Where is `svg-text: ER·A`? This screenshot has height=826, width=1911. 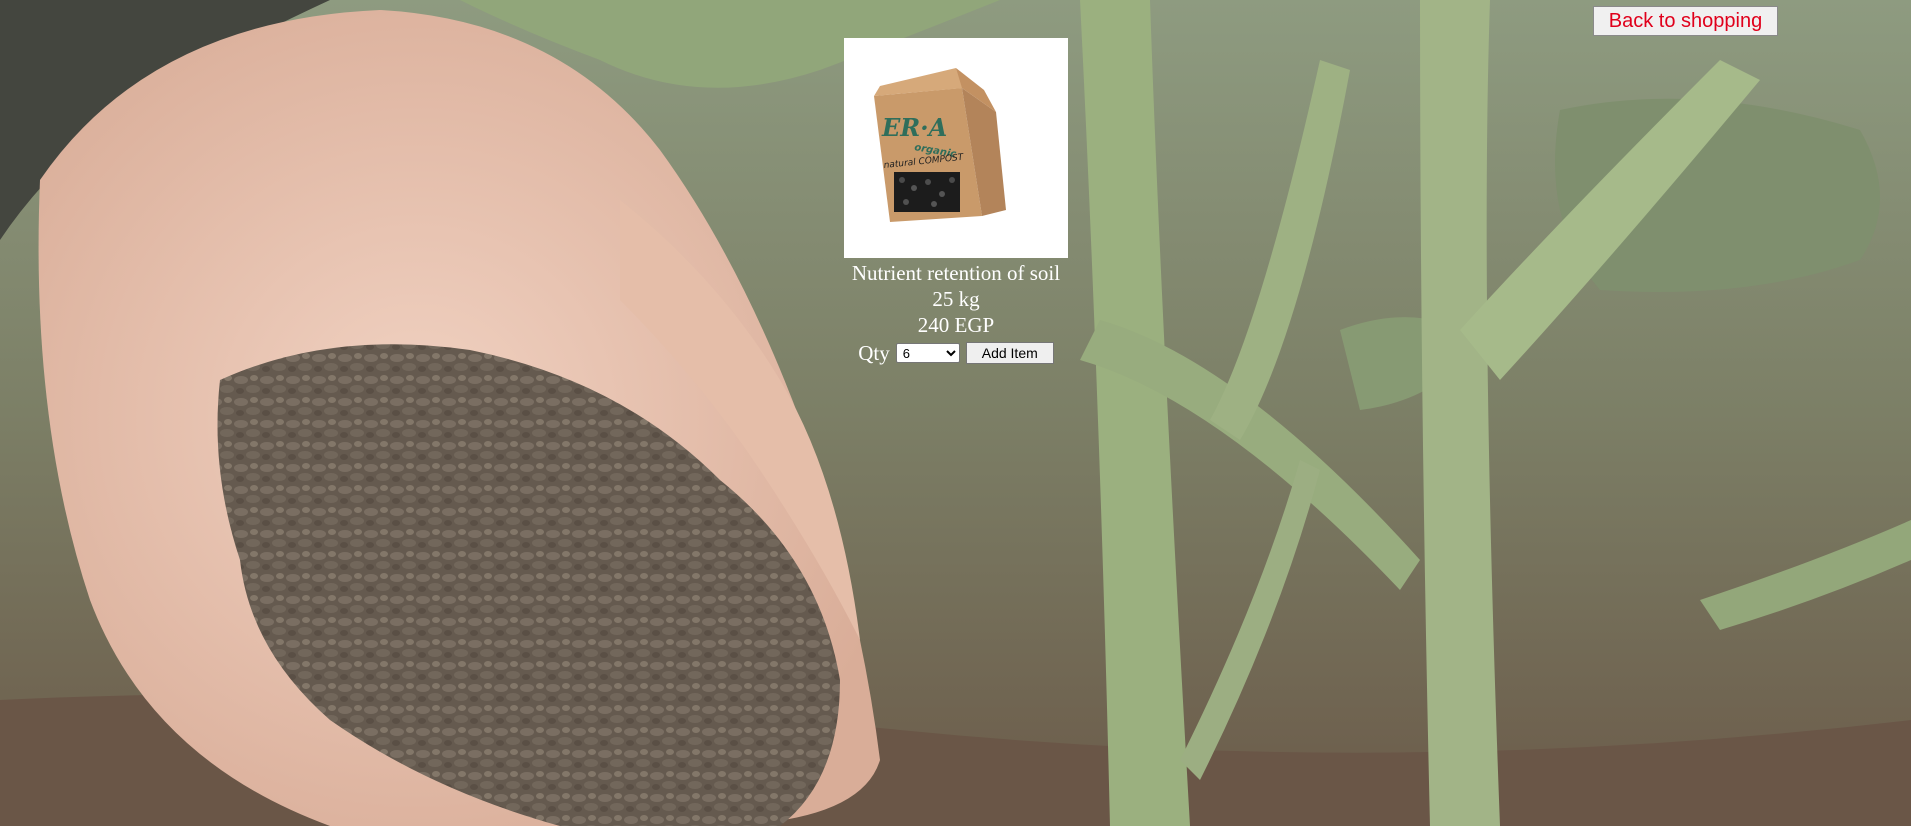 svg-text: ER·A is located at coordinates (914, 127).